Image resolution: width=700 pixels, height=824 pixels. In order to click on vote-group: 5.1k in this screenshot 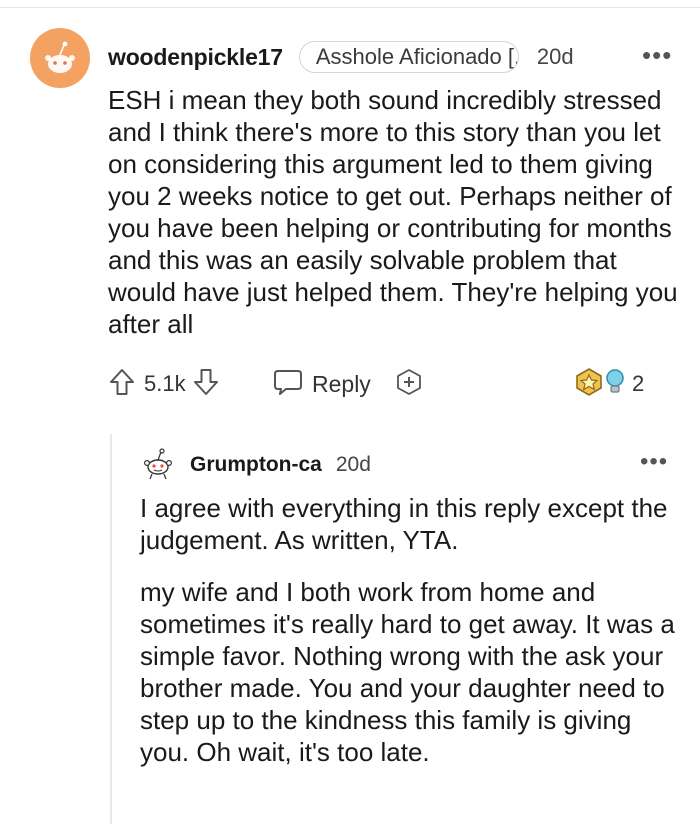, I will do `click(164, 384)`.